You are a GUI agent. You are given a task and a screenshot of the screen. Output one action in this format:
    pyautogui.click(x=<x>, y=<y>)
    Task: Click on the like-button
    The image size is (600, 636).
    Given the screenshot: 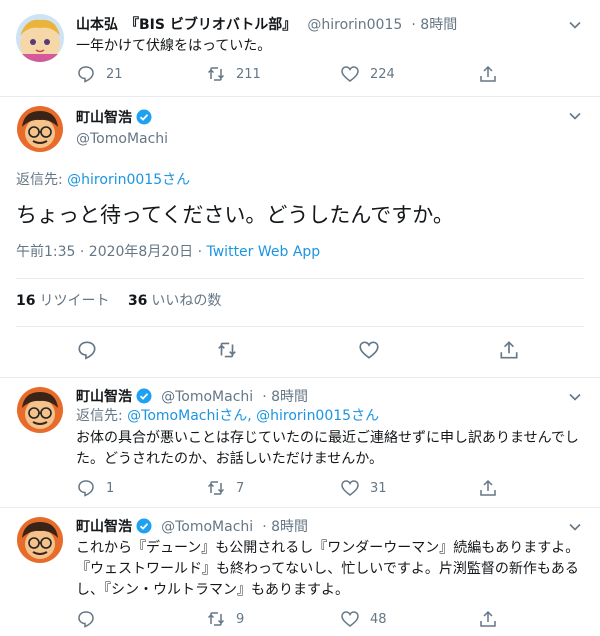 What is the action you would take?
    pyautogui.click(x=374, y=350)
    